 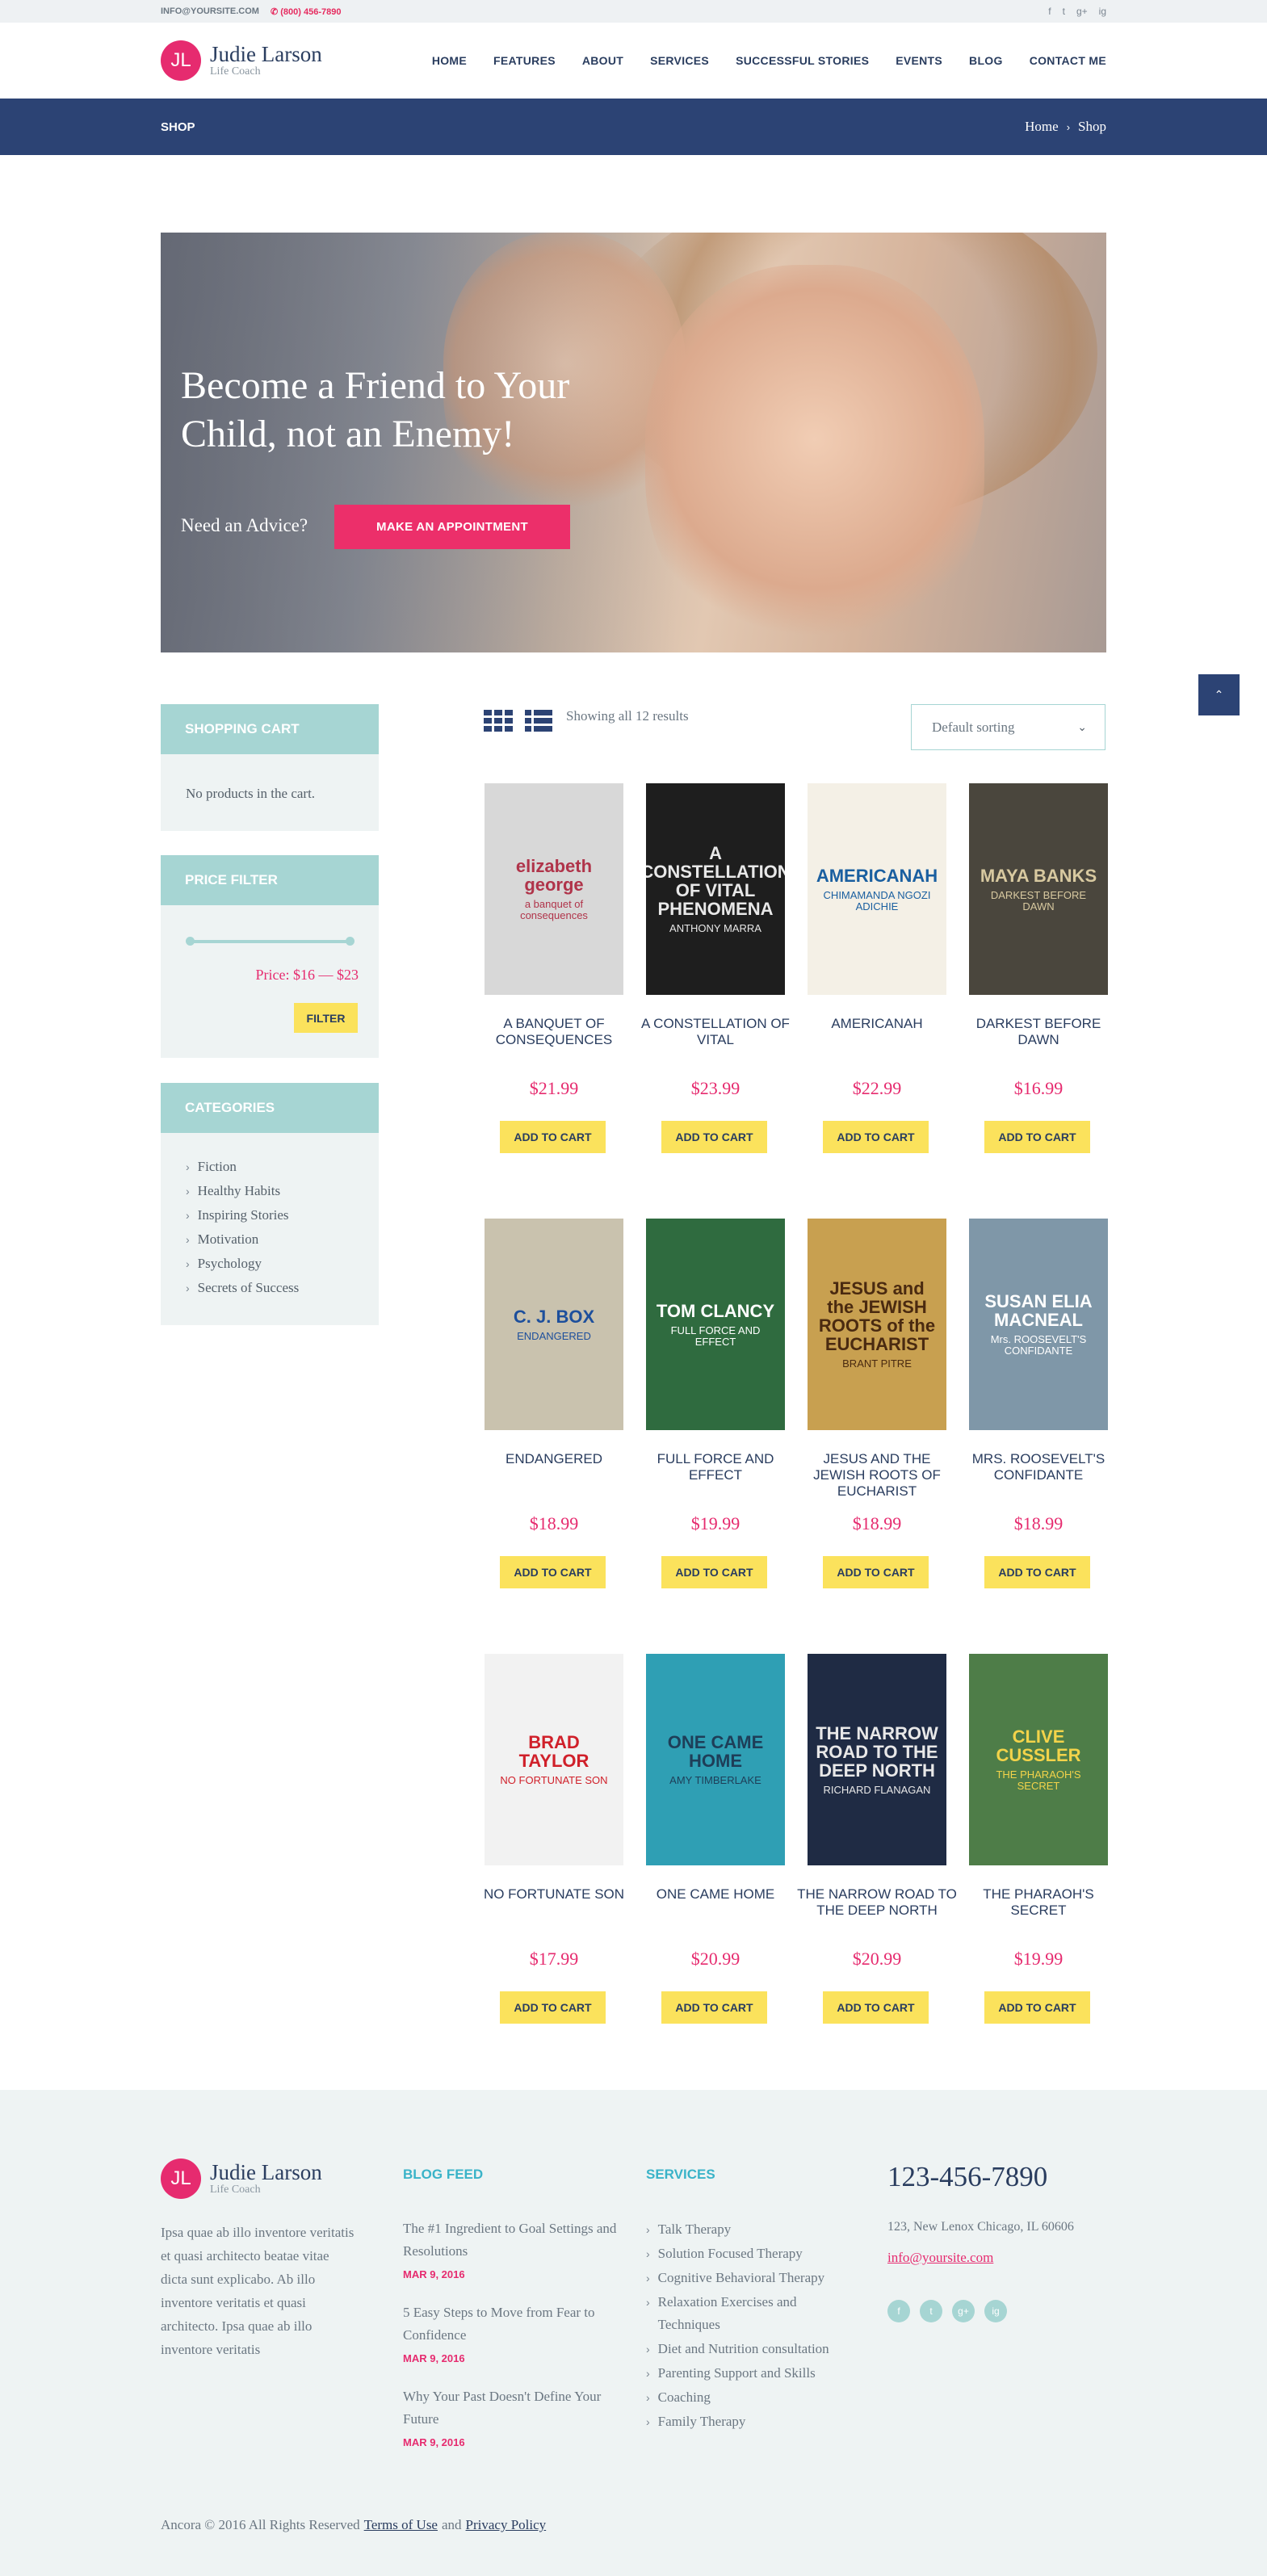 What do you see at coordinates (759, 2229) in the screenshot?
I see `service-link: › Talk Therapy` at bounding box center [759, 2229].